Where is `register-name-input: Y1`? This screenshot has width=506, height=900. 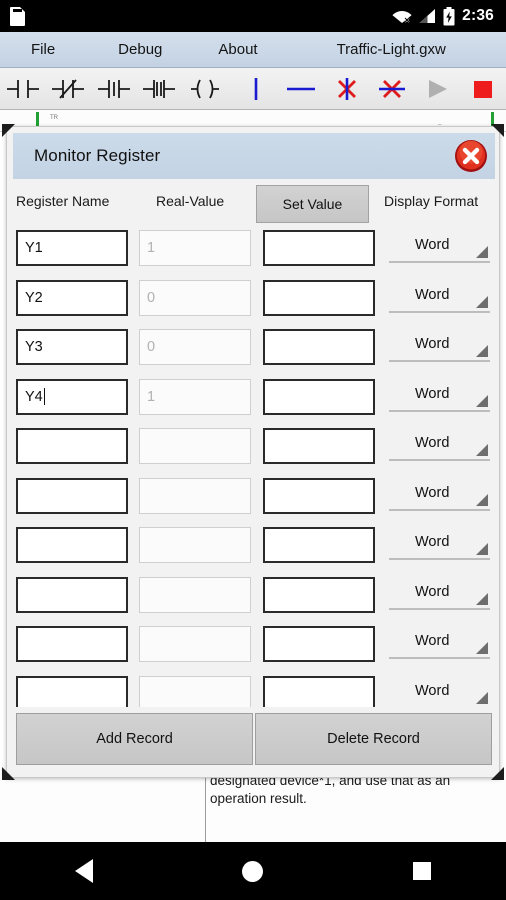
register-name-input: Y1 is located at coordinates (72, 248).